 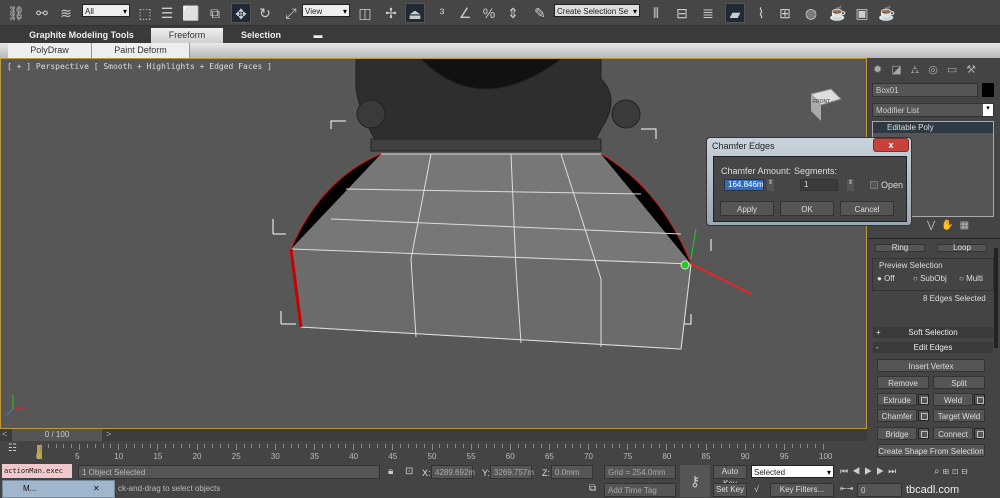 I want to click on object-name-field: Box01, so click(x=925, y=90).